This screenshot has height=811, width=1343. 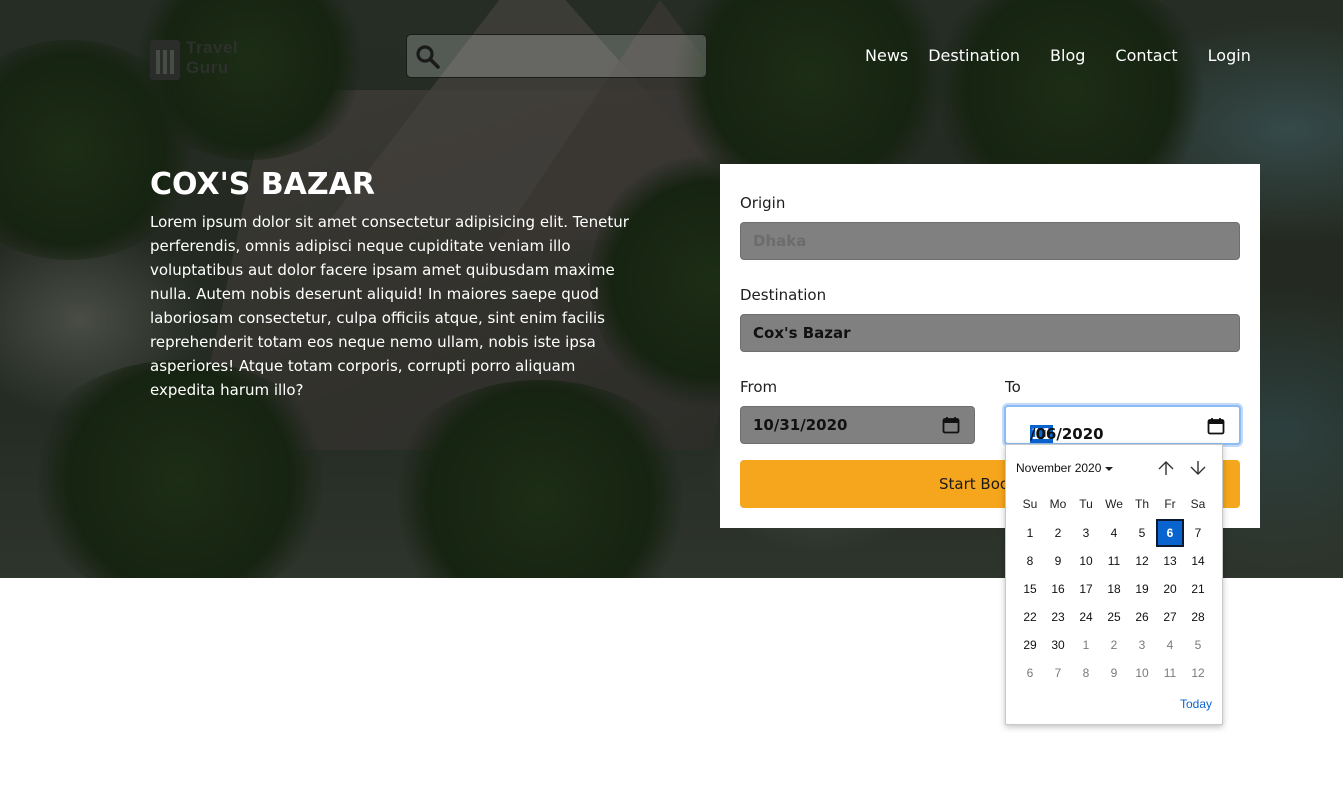 I want to click on to-label: To, so click(x=1013, y=387).